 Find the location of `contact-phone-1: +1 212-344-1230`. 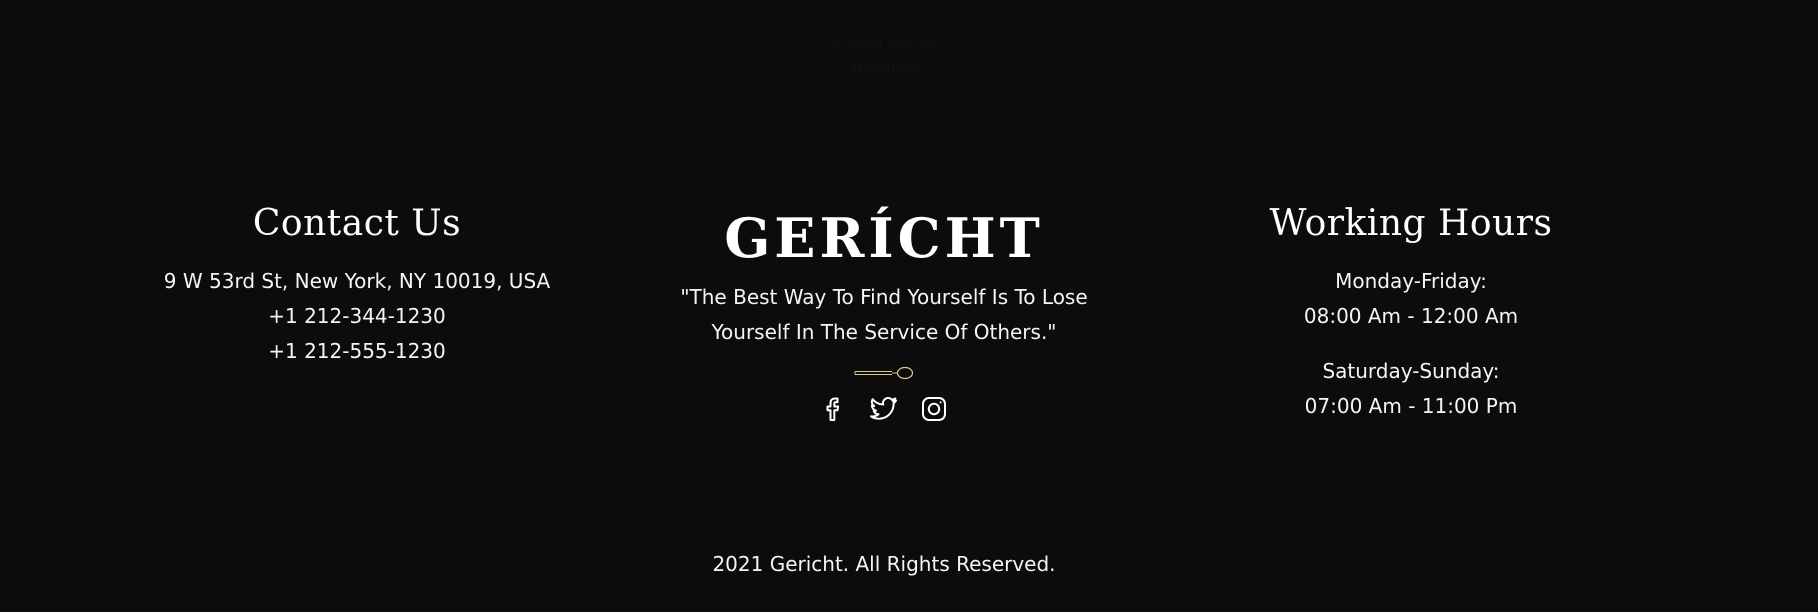

contact-phone-1: +1 212-344-1230 is located at coordinates (357, 316).